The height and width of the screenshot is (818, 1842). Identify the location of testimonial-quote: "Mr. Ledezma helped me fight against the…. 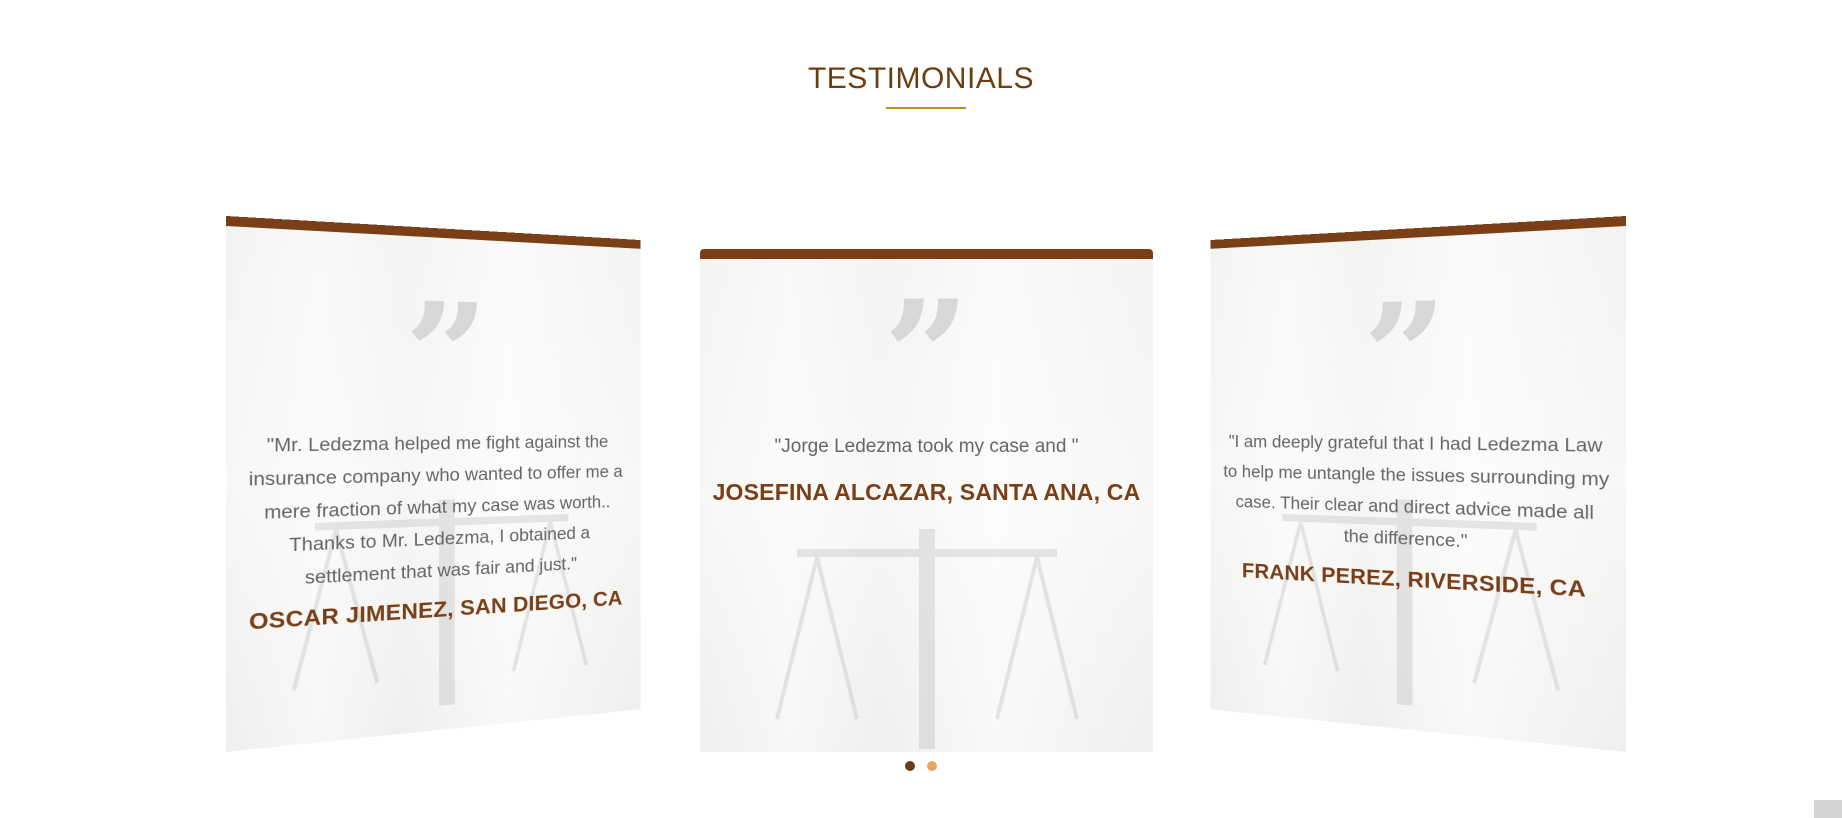
(435, 510).